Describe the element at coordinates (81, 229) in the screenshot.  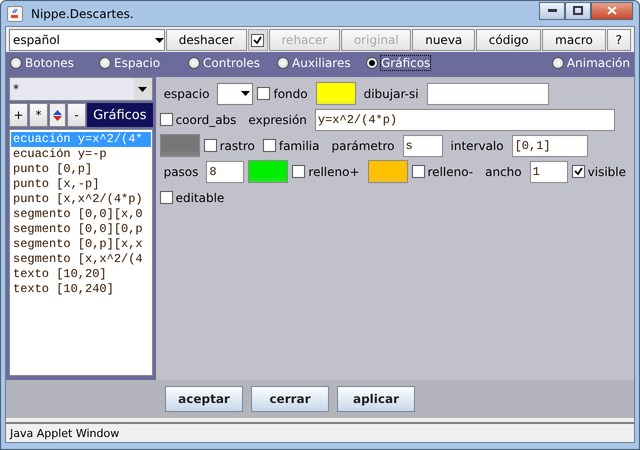
I see `list-item: segmento [0,0][0,p` at that location.